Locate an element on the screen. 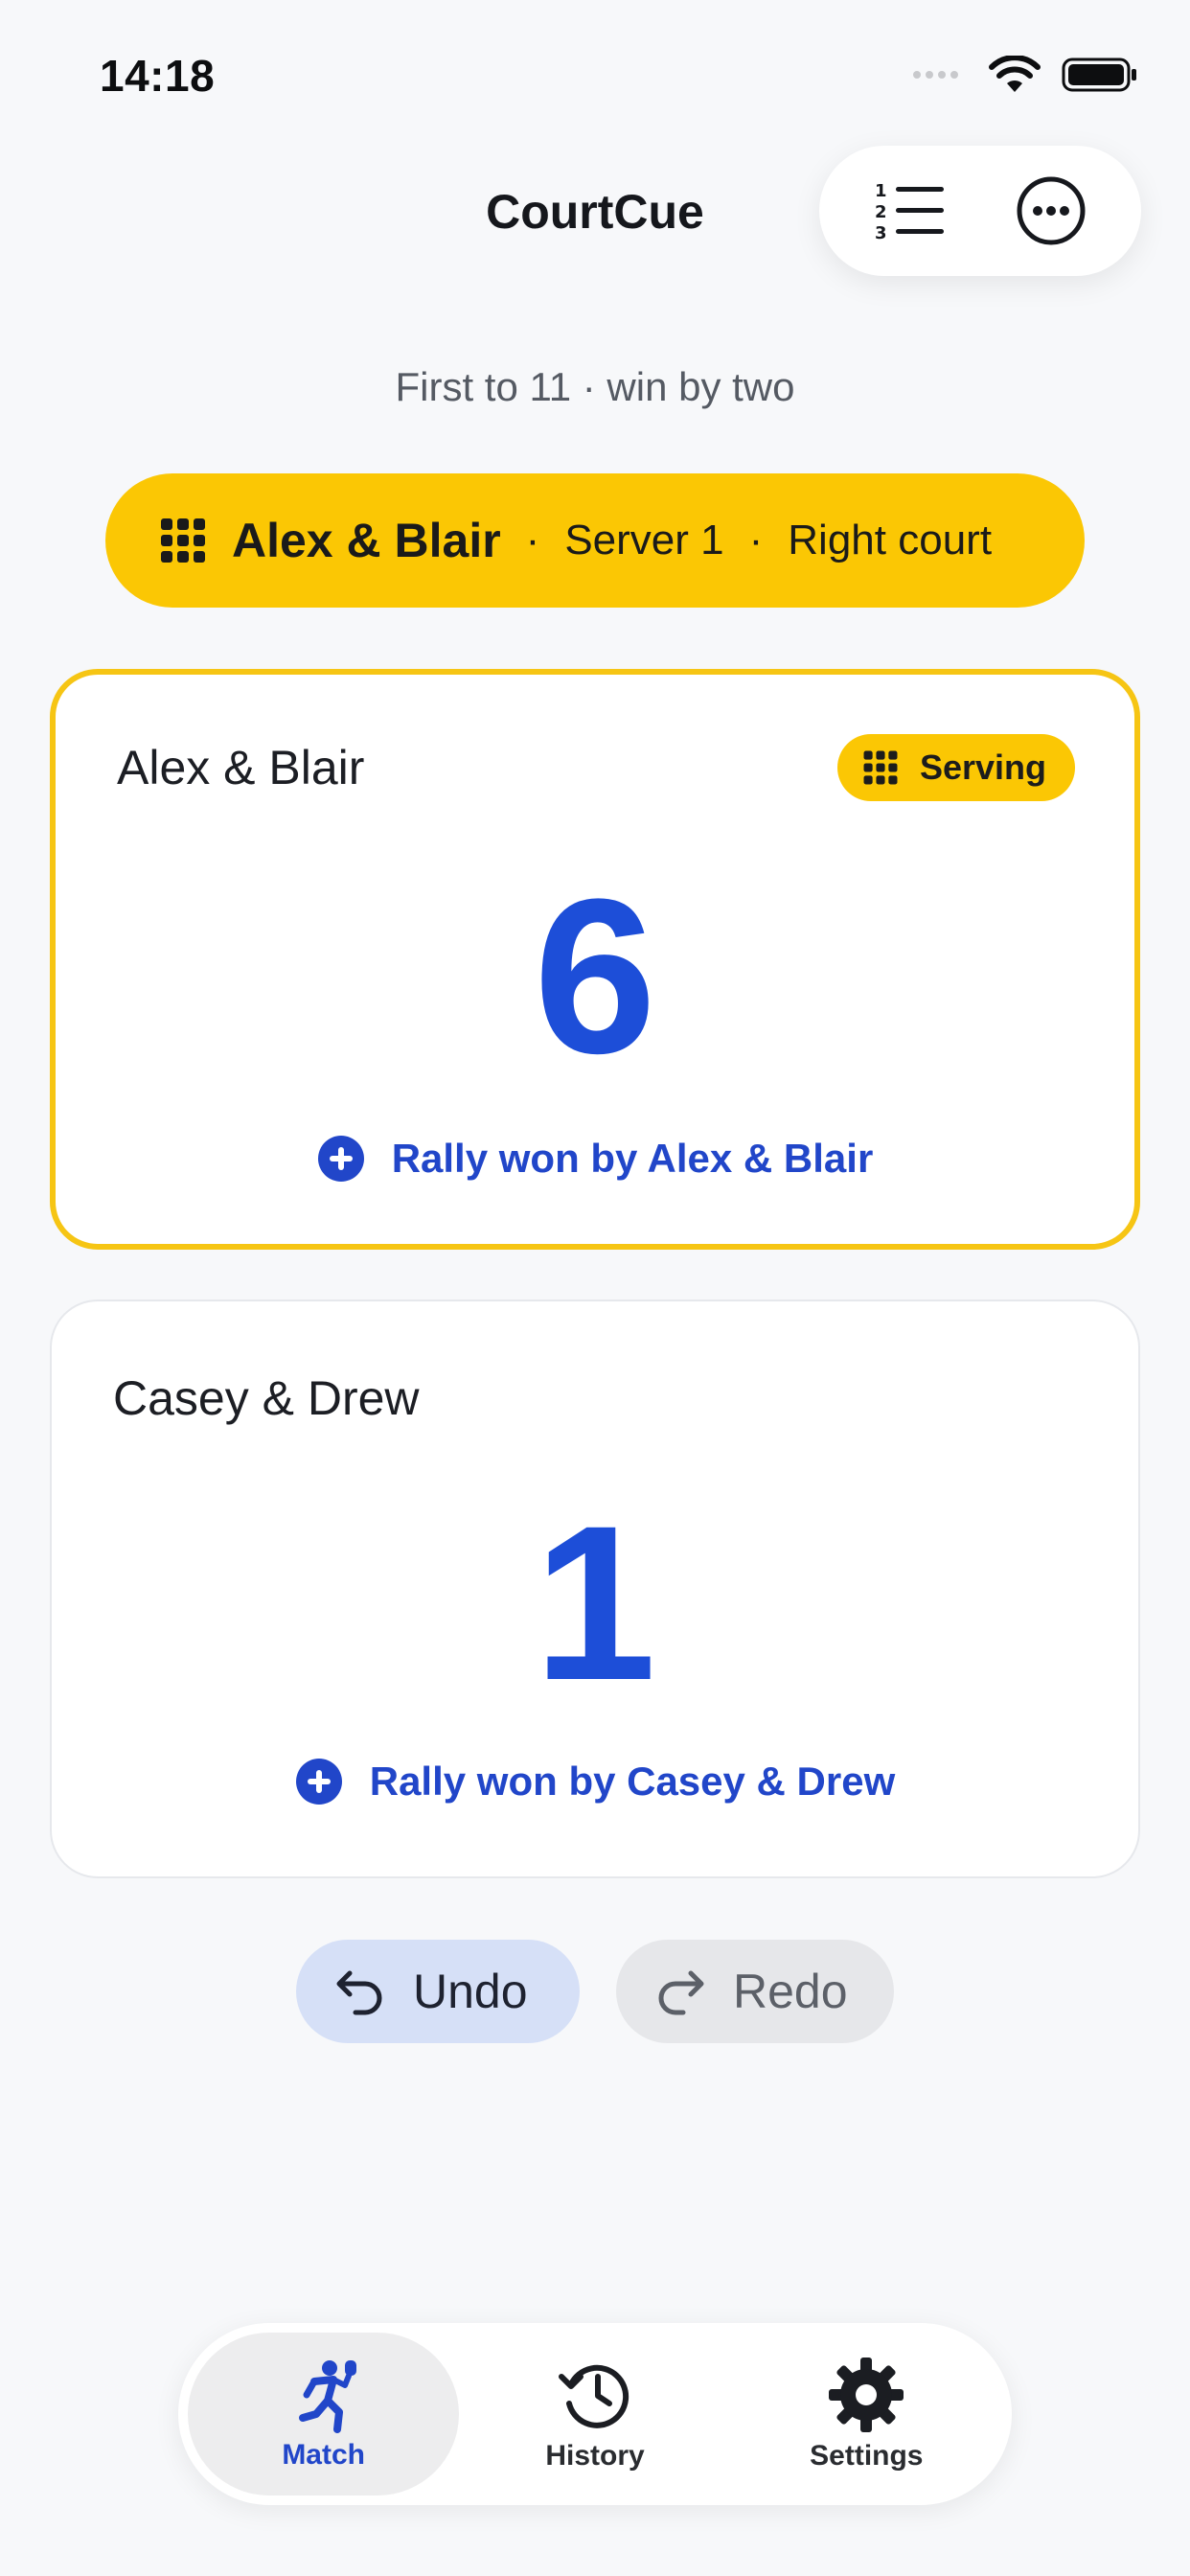 This screenshot has height=2576, width=1190. header-actions: 1 2 3 is located at coordinates (980, 211).